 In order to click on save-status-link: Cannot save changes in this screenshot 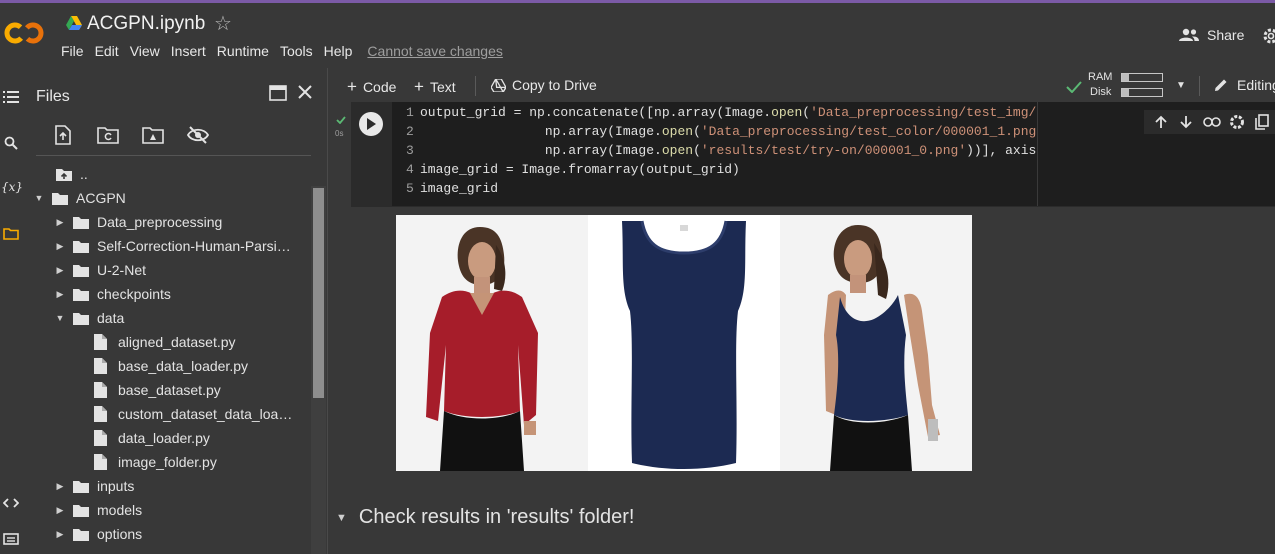, I will do `click(434, 51)`.